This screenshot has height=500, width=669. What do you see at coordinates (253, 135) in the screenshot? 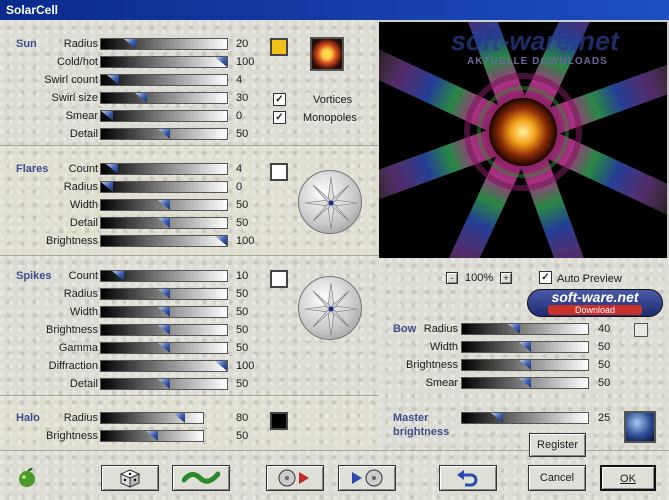
I see `sun-detail-value: 50` at bounding box center [253, 135].